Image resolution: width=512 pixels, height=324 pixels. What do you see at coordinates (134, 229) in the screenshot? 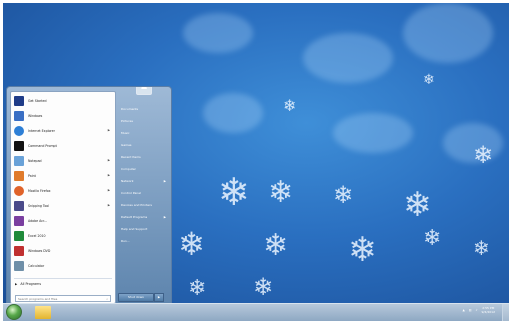
I see `places-label: Help and Support` at bounding box center [134, 229].